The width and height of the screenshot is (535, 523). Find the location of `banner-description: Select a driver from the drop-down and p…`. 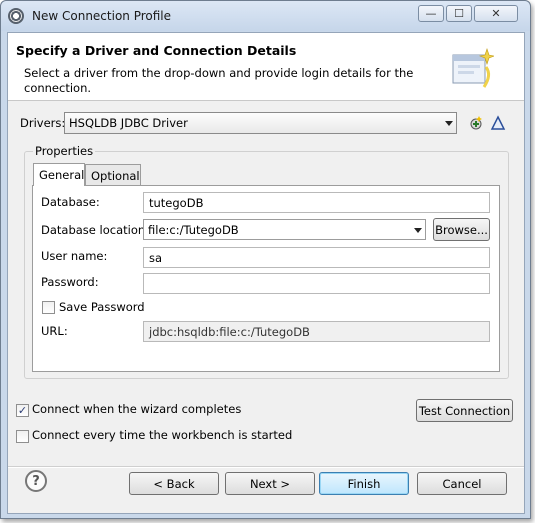

banner-description: Select a driver from the drop-down and p… is located at coordinates (219, 80).